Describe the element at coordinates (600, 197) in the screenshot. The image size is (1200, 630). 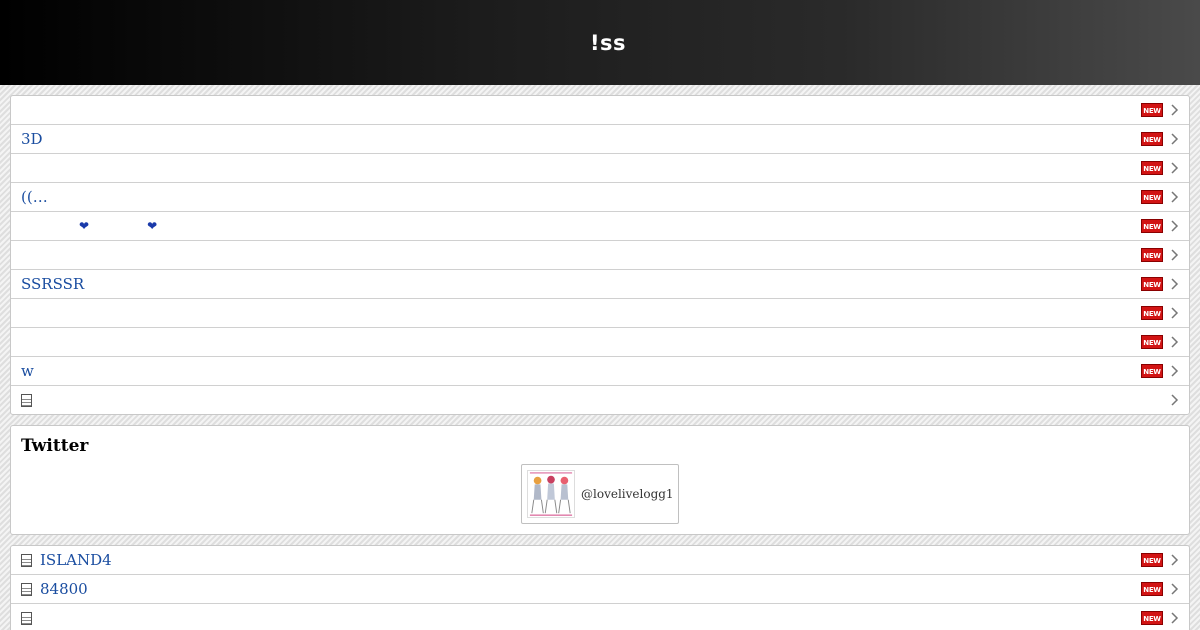
I see `list-item: ((… NEW` at that location.